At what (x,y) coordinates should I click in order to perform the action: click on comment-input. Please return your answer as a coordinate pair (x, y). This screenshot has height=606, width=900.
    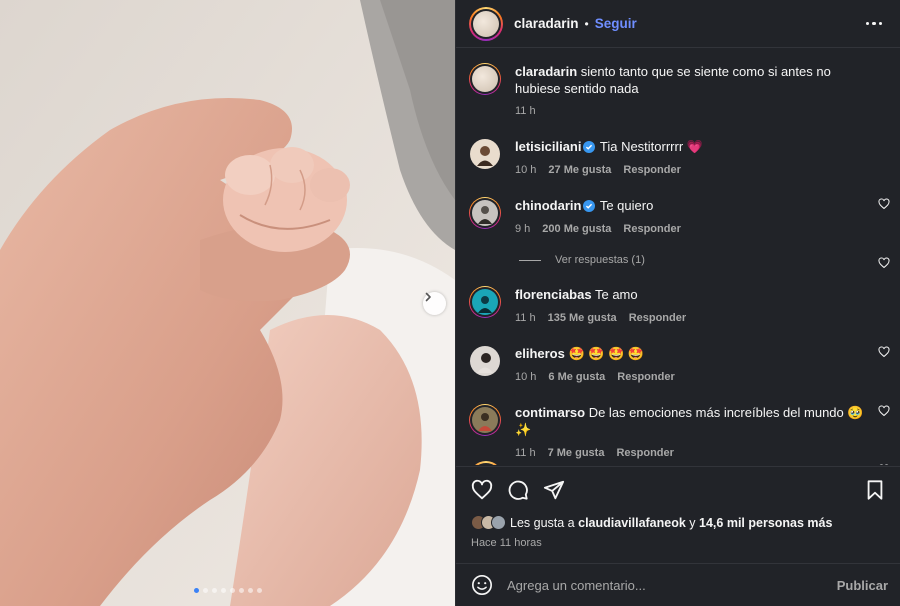
    Looking at the image, I should click on (672, 585).